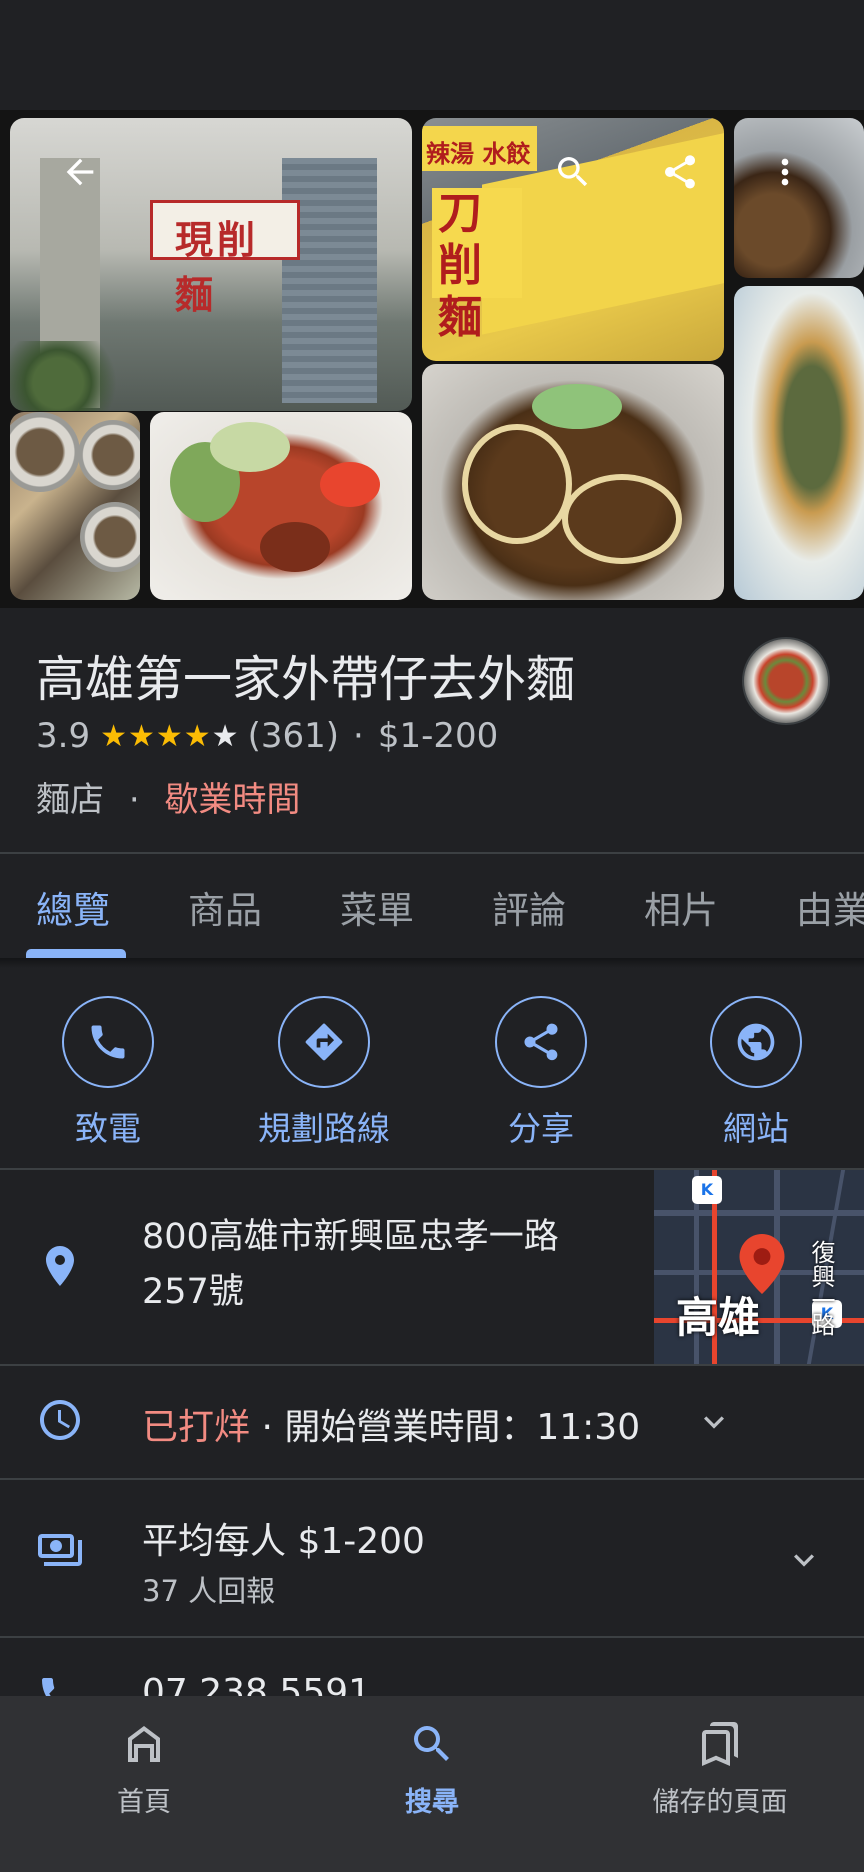 The width and height of the screenshot is (864, 1872). Describe the element at coordinates (75, 506) in the screenshot. I see `takeout-photo` at that location.